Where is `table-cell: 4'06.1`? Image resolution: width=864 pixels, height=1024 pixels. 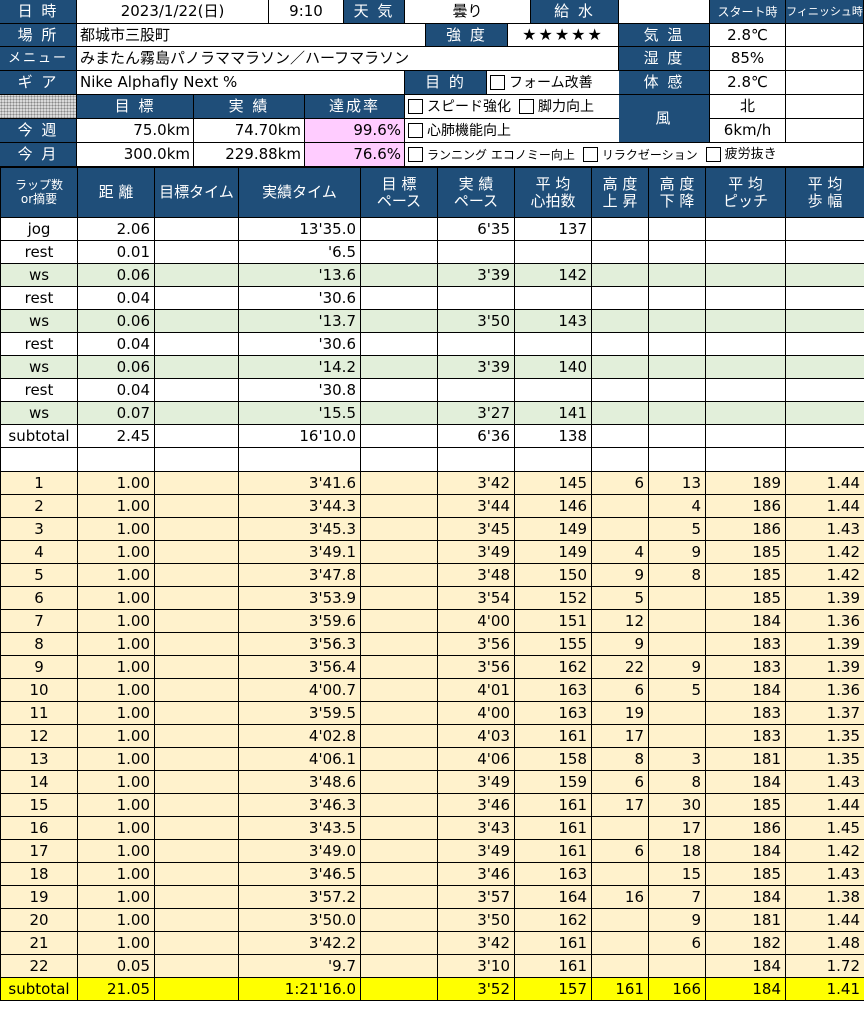
table-cell: 4'06.1 is located at coordinates (299, 759).